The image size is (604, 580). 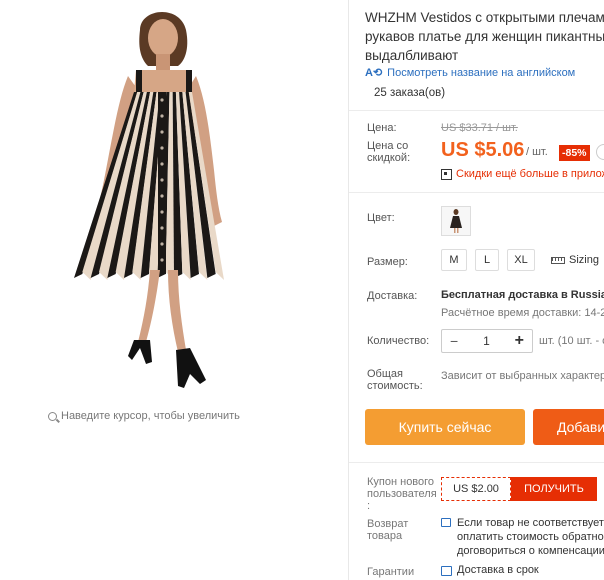 What do you see at coordinates (454, 341) in the screenshot?
I see `quantity-decrease-button: −` at bounding box center [454, 341].